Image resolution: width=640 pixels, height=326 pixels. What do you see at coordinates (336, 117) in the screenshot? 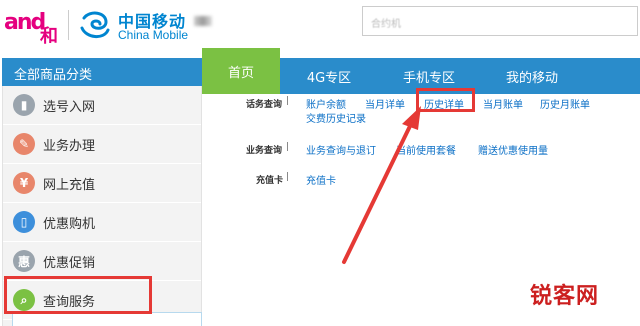
I see `link-payment-history: 交费历史记录` at bounding box center [336, 117].